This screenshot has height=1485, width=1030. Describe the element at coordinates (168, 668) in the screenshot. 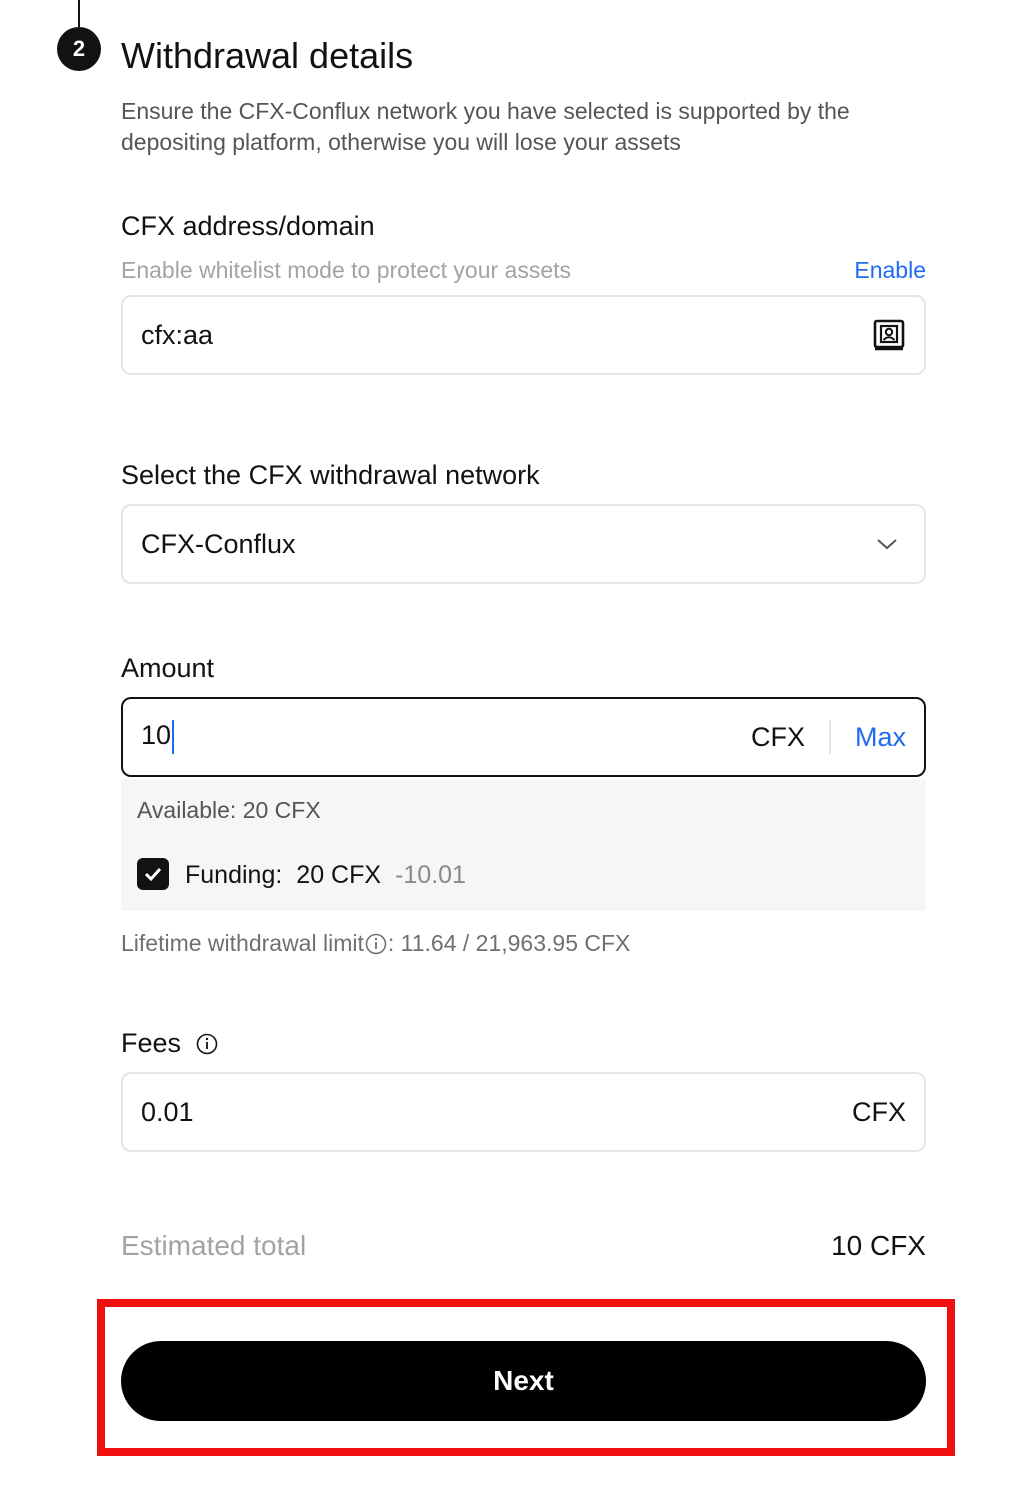

I see `amount-label: Amount` at that location.